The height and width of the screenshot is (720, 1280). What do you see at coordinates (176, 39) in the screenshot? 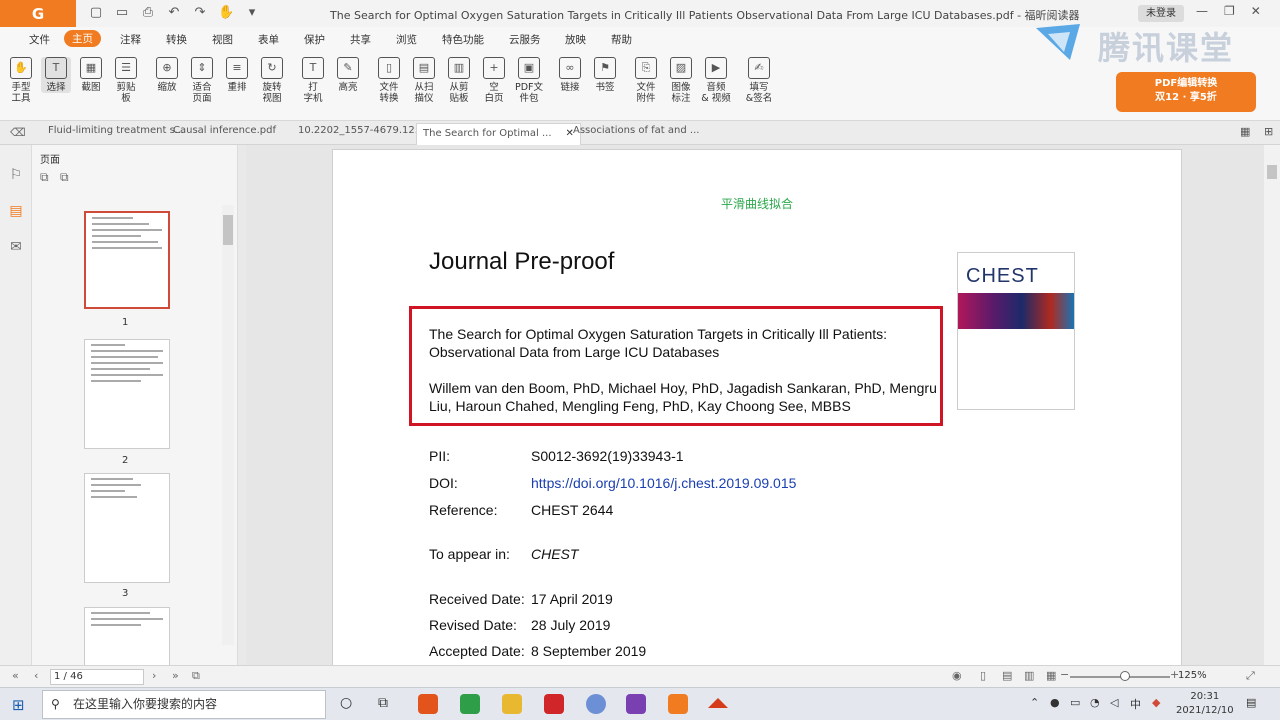
I see `menu-convert: 转换` at bounding box center [176, 39].